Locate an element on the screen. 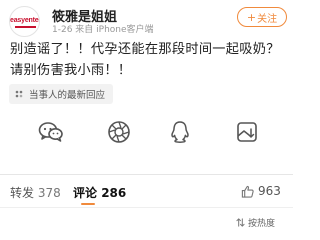 The width and height of the screenshot is (320, 240). avatar-logo-bar is located at coordinates (25, 27).